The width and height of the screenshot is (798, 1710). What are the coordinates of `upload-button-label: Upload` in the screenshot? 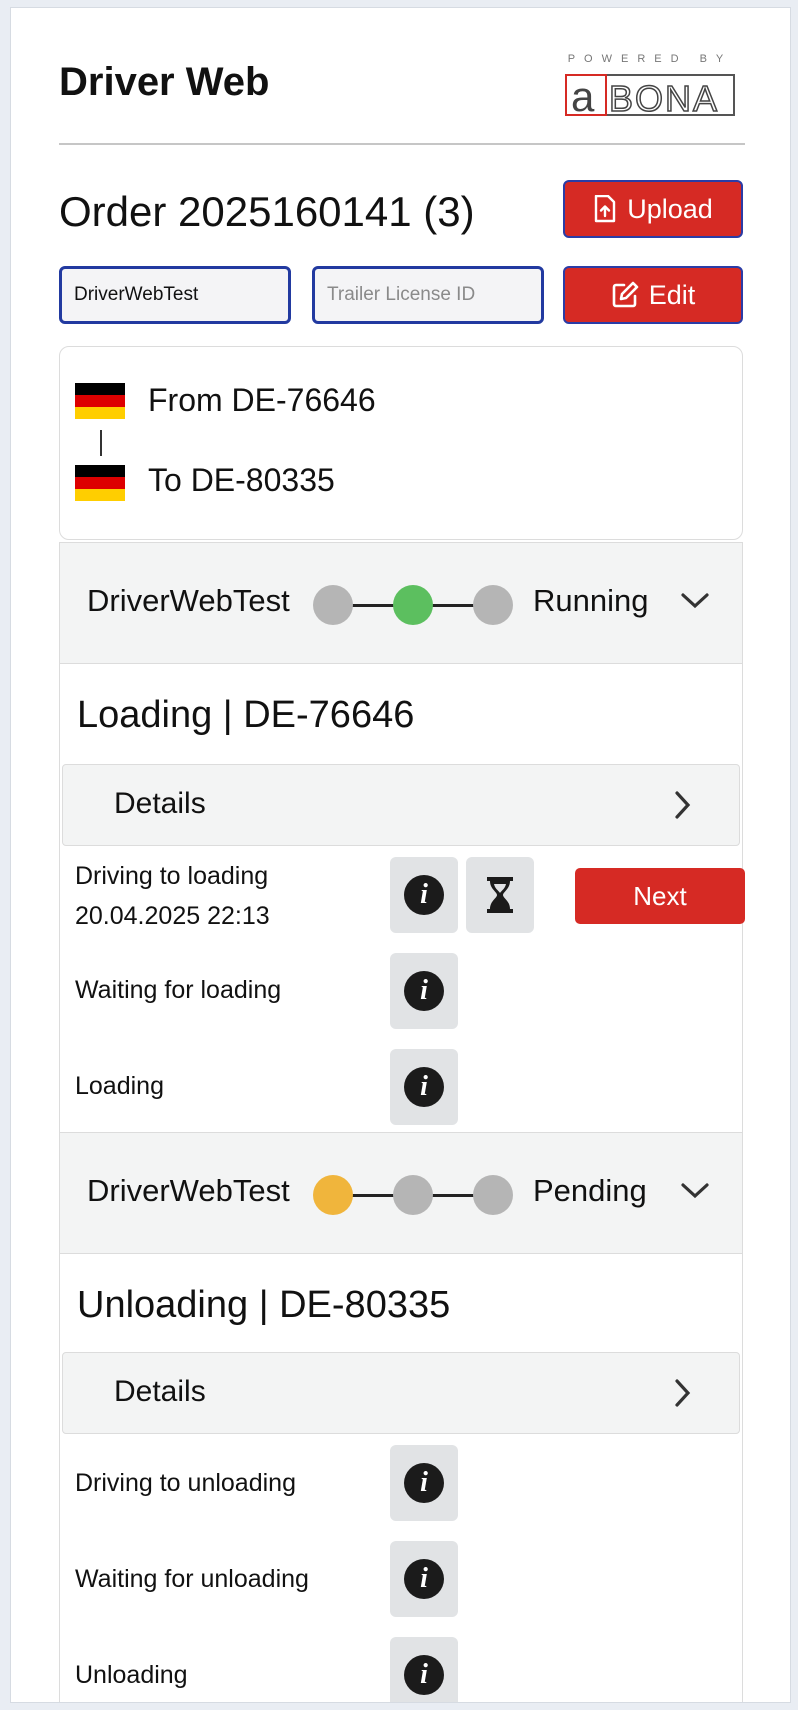 It's located at (670, 208).